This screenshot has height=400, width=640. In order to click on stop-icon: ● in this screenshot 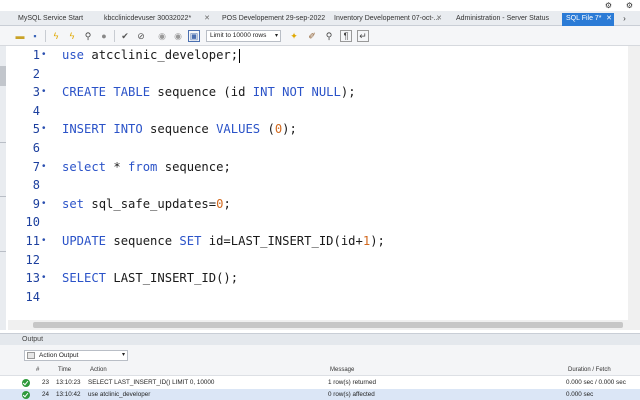, I will do `click(104, 36)`.